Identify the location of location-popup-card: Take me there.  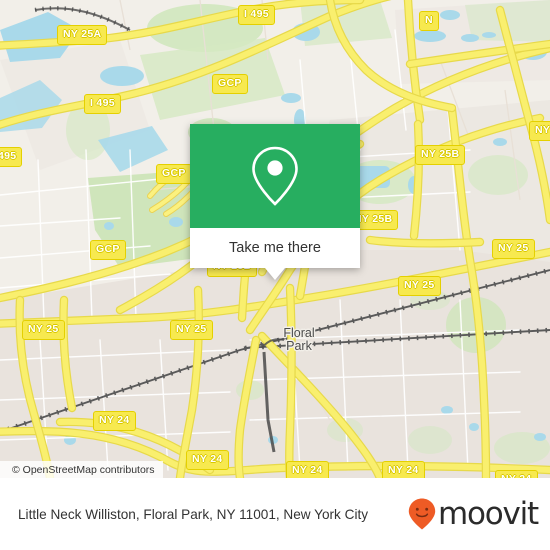
(275, 202).